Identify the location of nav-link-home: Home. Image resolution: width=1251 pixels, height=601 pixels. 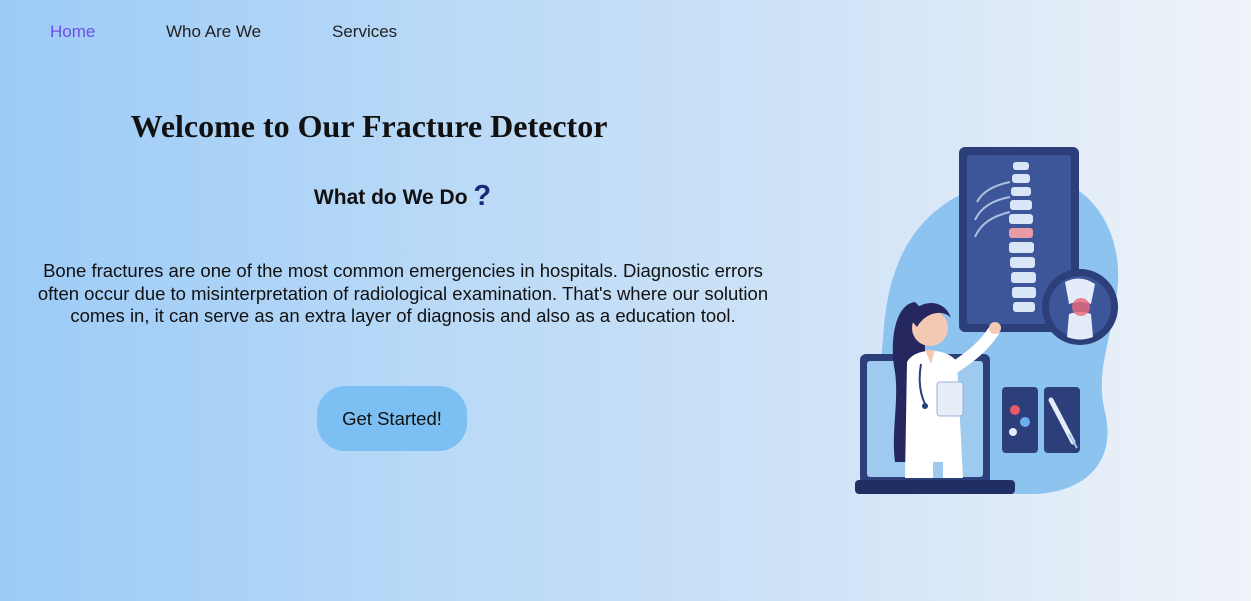
(72, 32).